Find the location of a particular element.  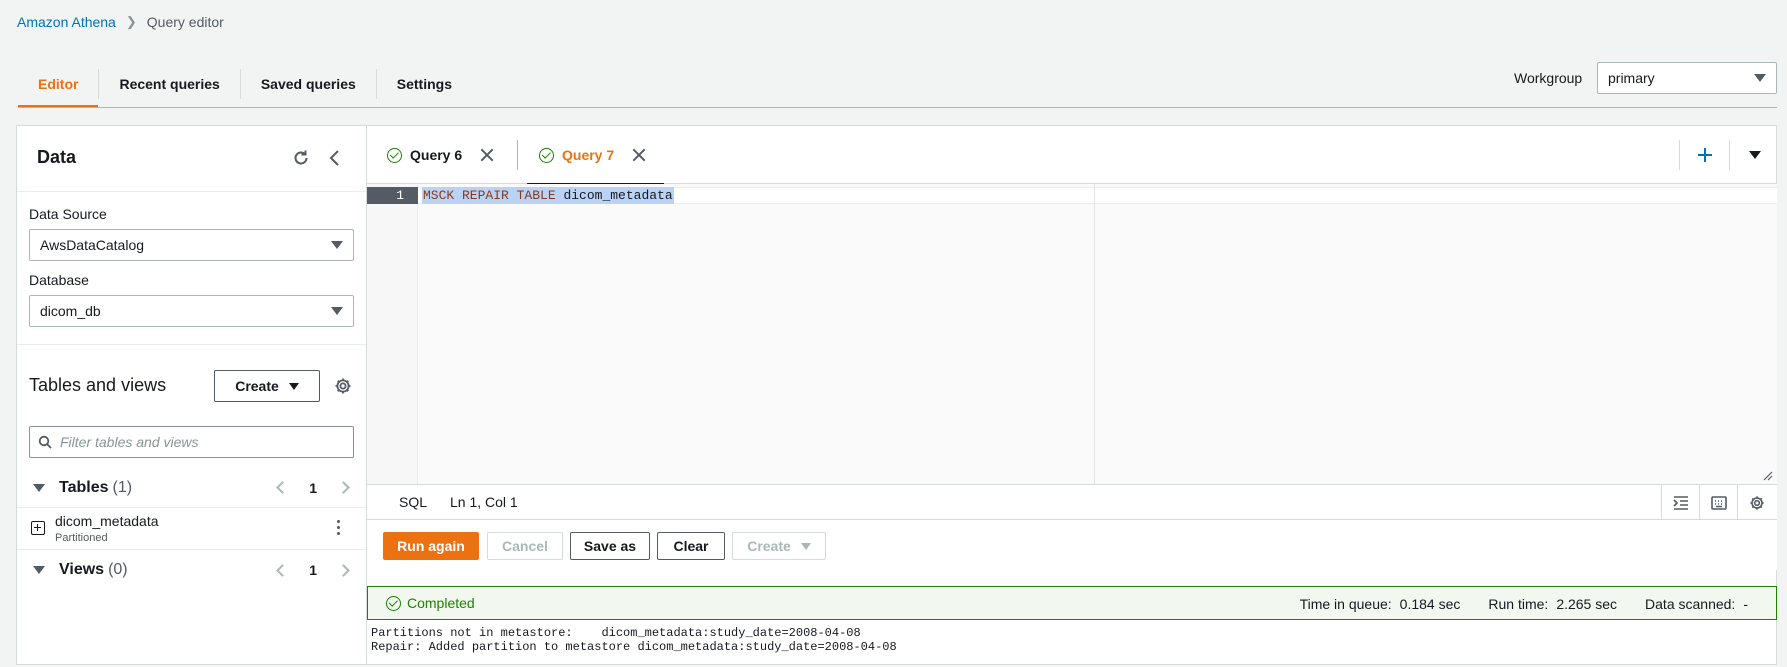

filter-tables-field is located at coordinates (191, 442).